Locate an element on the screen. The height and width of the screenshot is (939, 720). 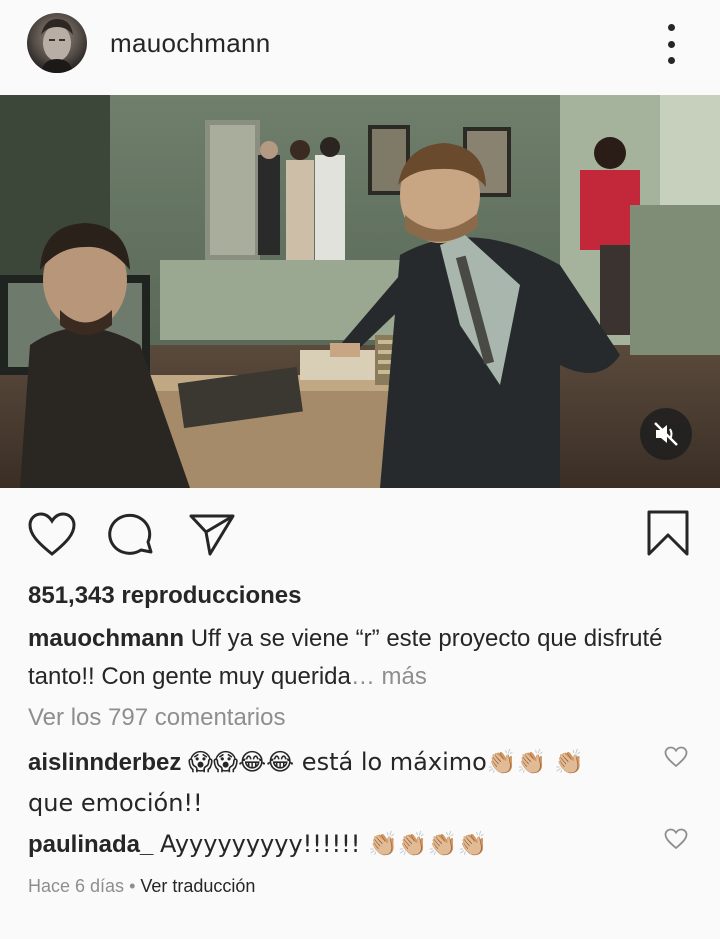
more-vertical-icon is located at coordinates (671, 44).